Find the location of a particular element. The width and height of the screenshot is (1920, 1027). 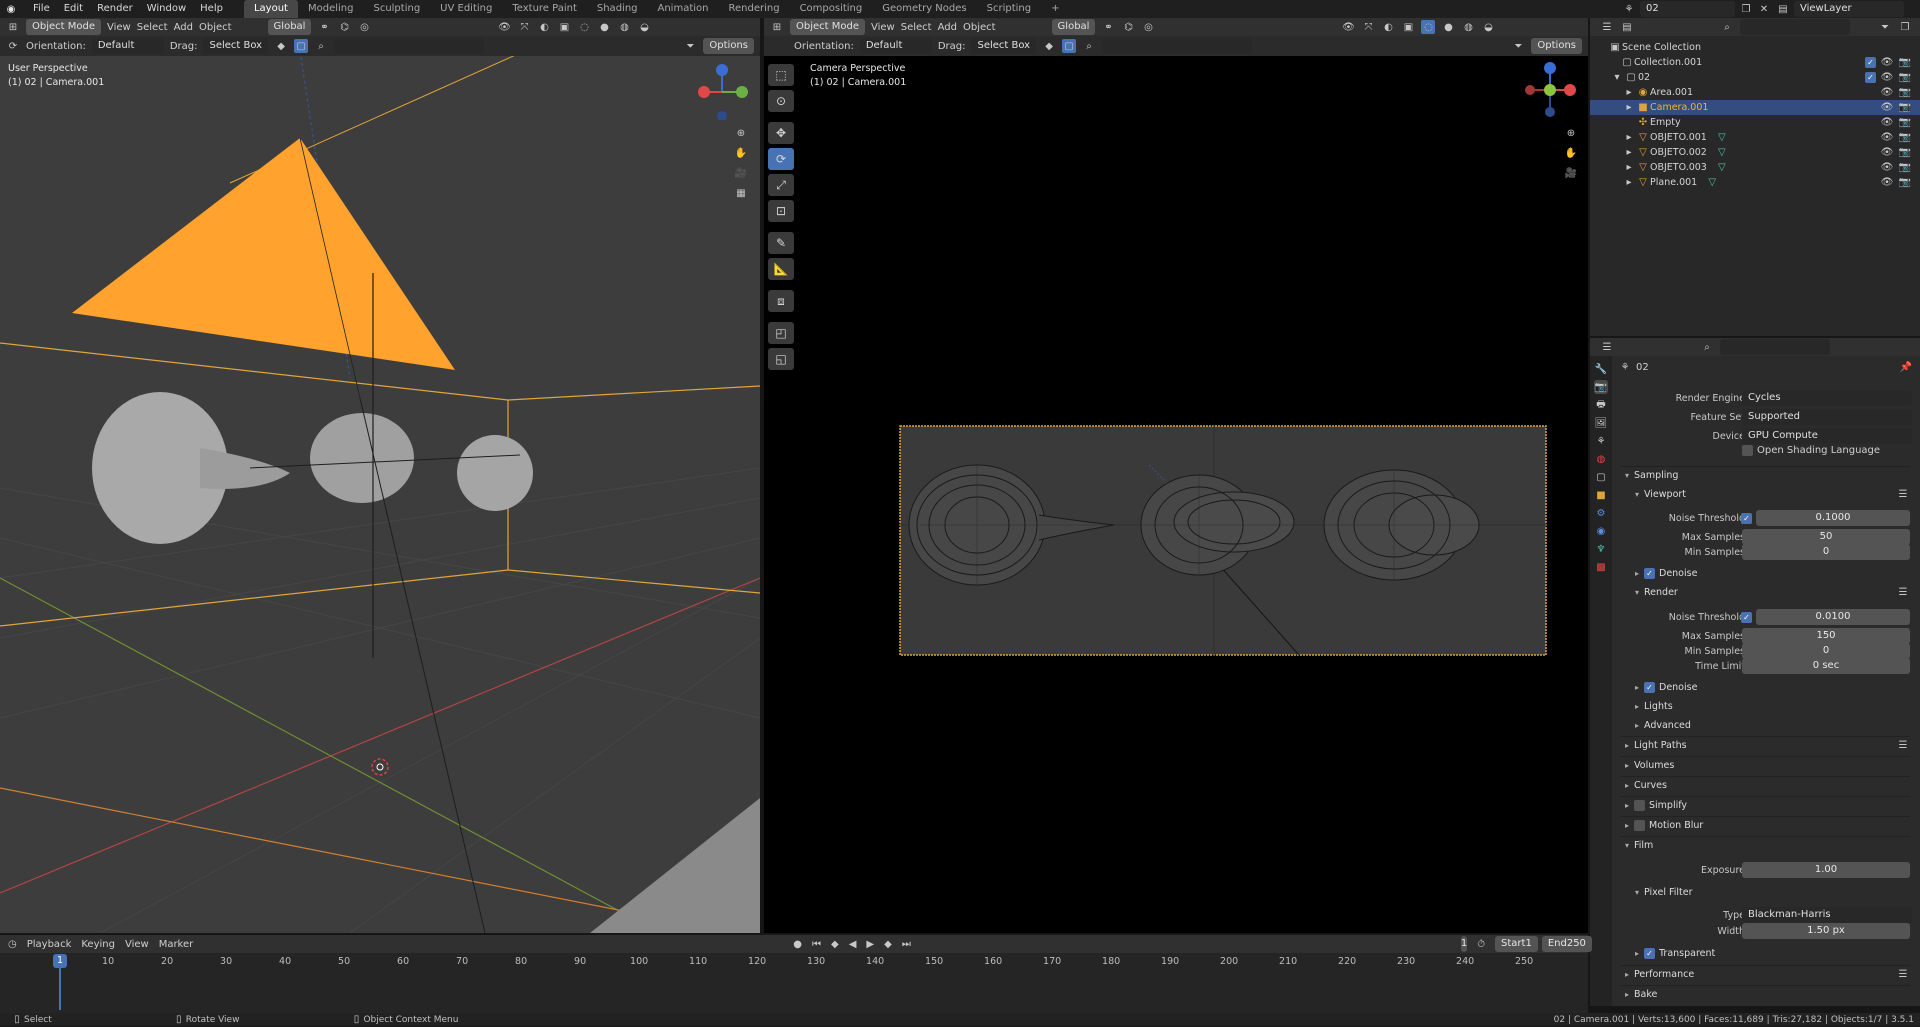

pin-icon: 📌 is located at coordinates (1906, 367).